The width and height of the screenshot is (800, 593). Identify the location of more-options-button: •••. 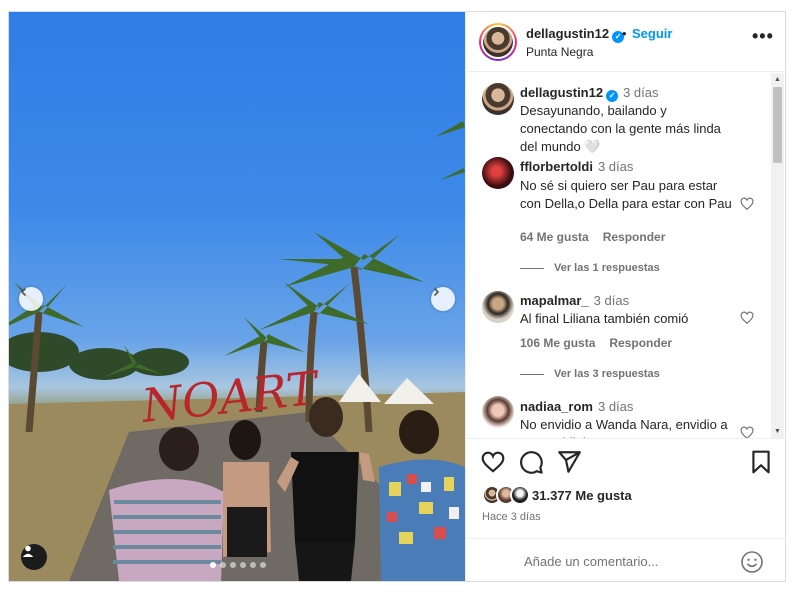
(763, 36).